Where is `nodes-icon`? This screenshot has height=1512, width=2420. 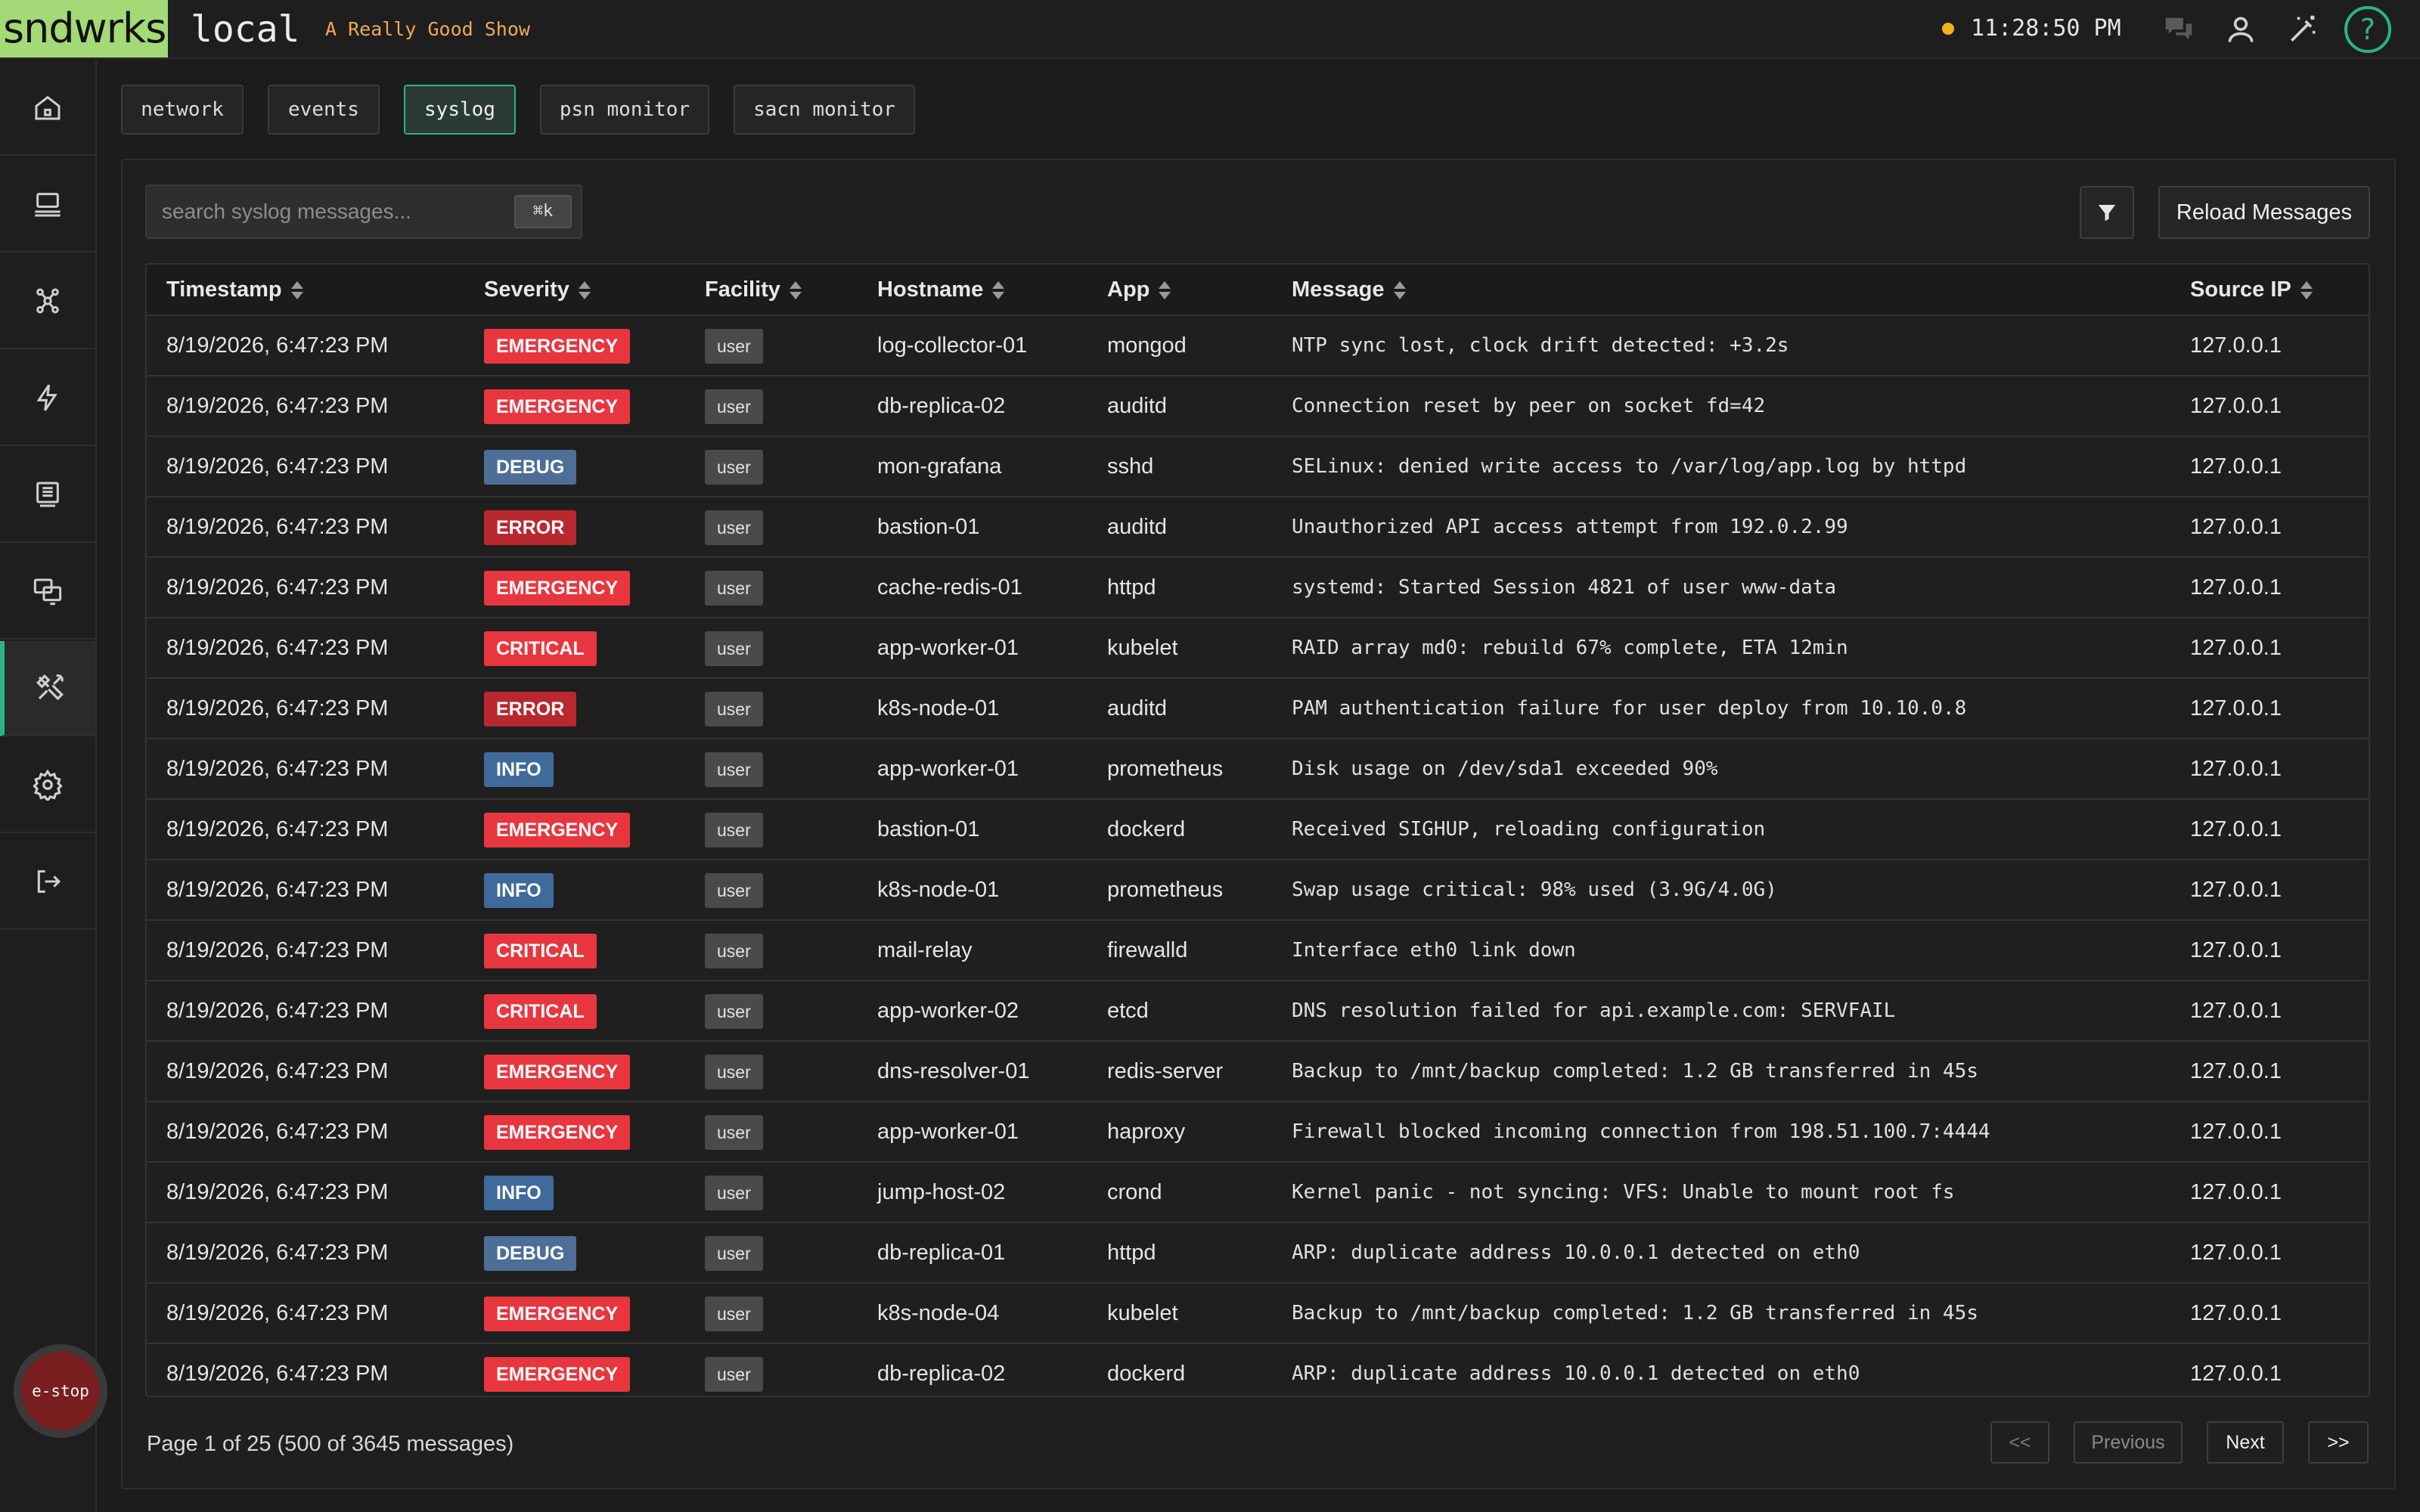 nodes-icon is located at coordinates (47, 301).